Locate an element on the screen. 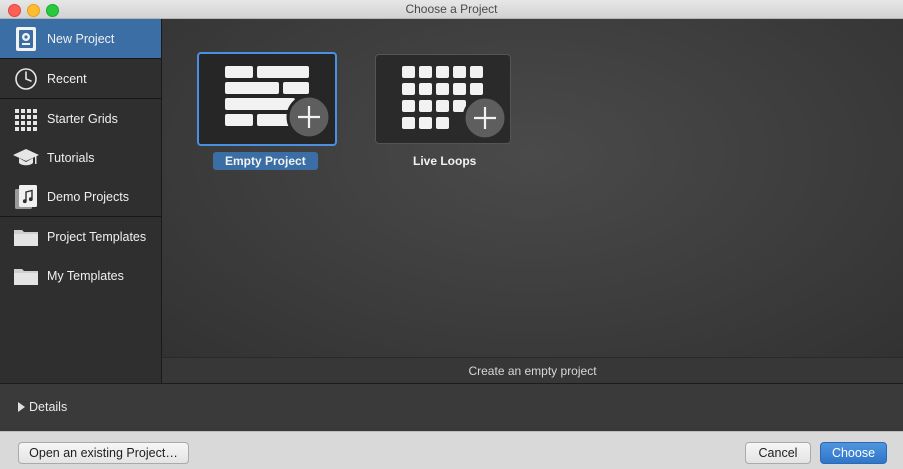 This screenshot has width=903, height=469. empty-project-icon is located at coordinates (267, 101).